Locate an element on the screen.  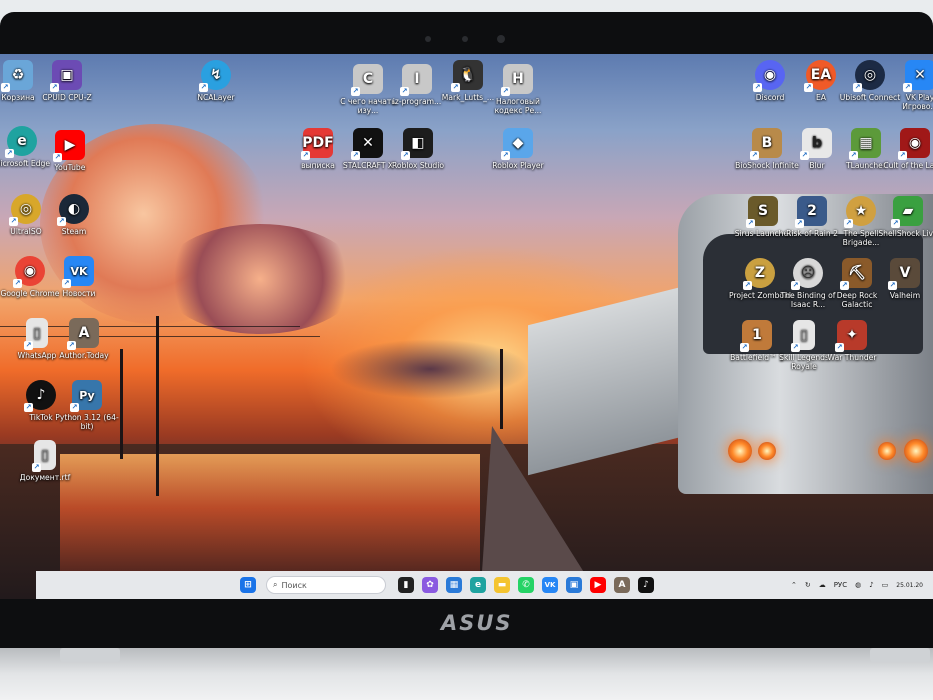
copilot-button: ✿ is located at coordinates (430, 585).